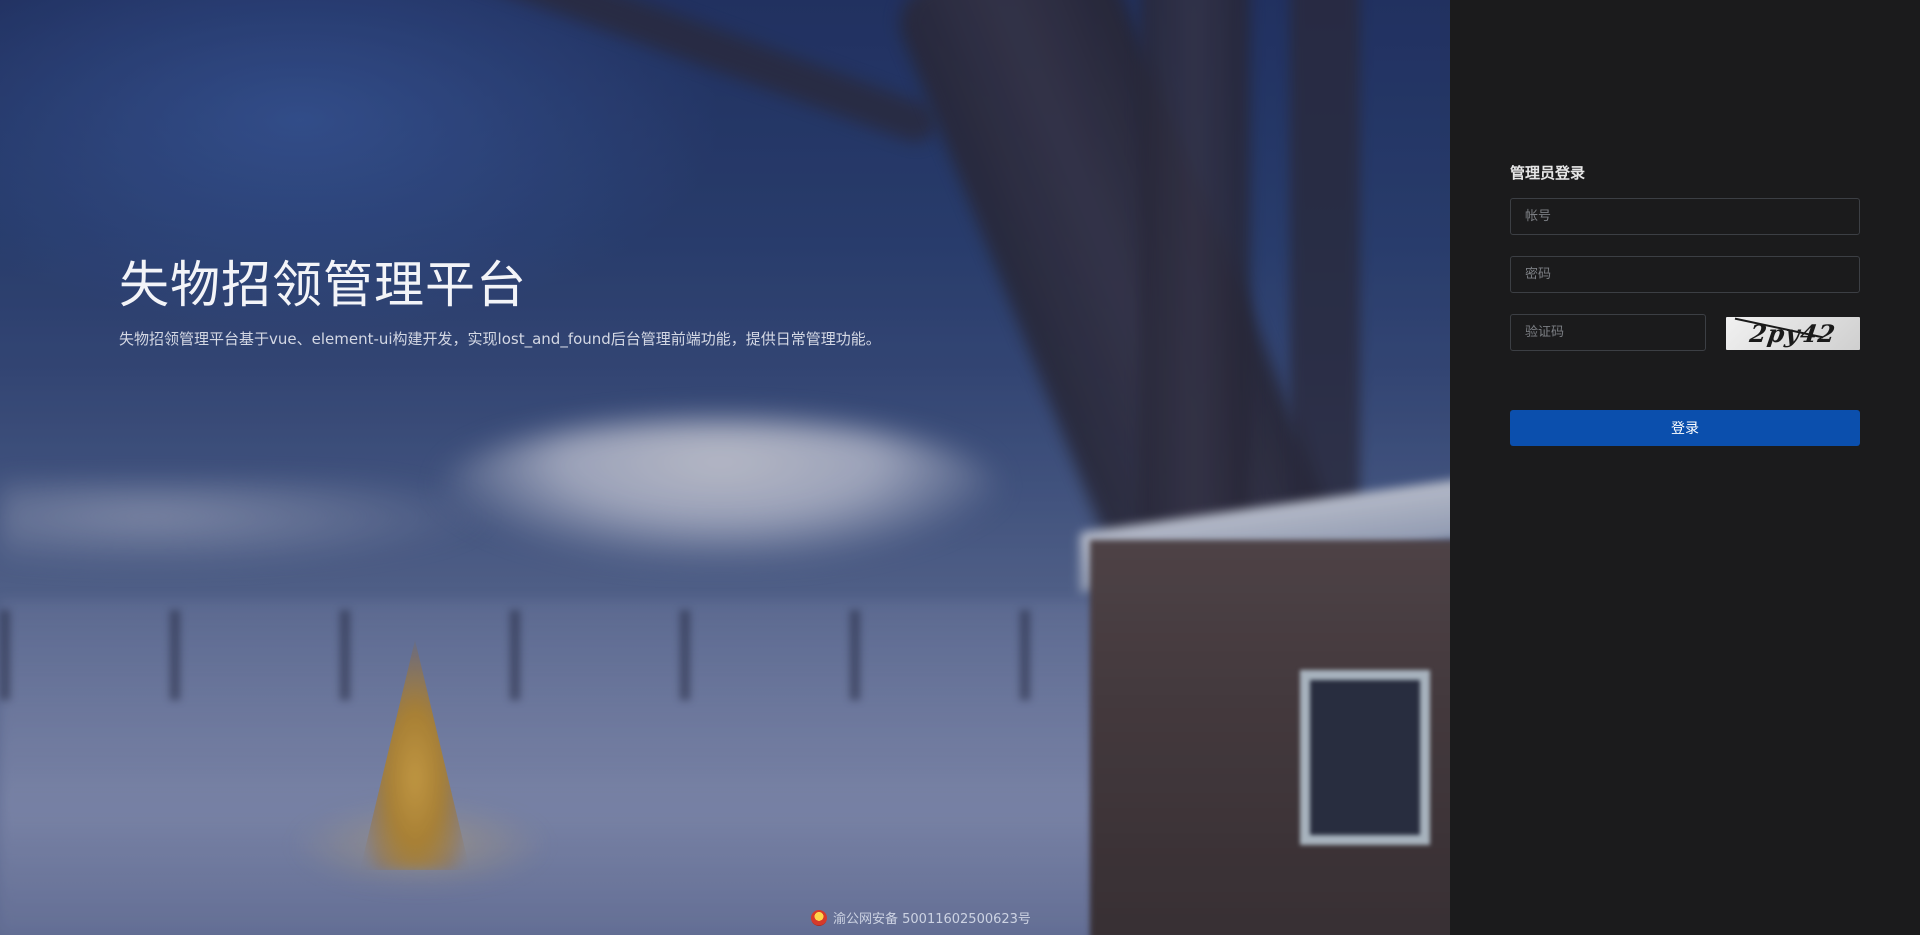  What do you see at coordinates (1608, 332) in the screenshot?
I see `captcha-input` at bounding box center [1608, 332].